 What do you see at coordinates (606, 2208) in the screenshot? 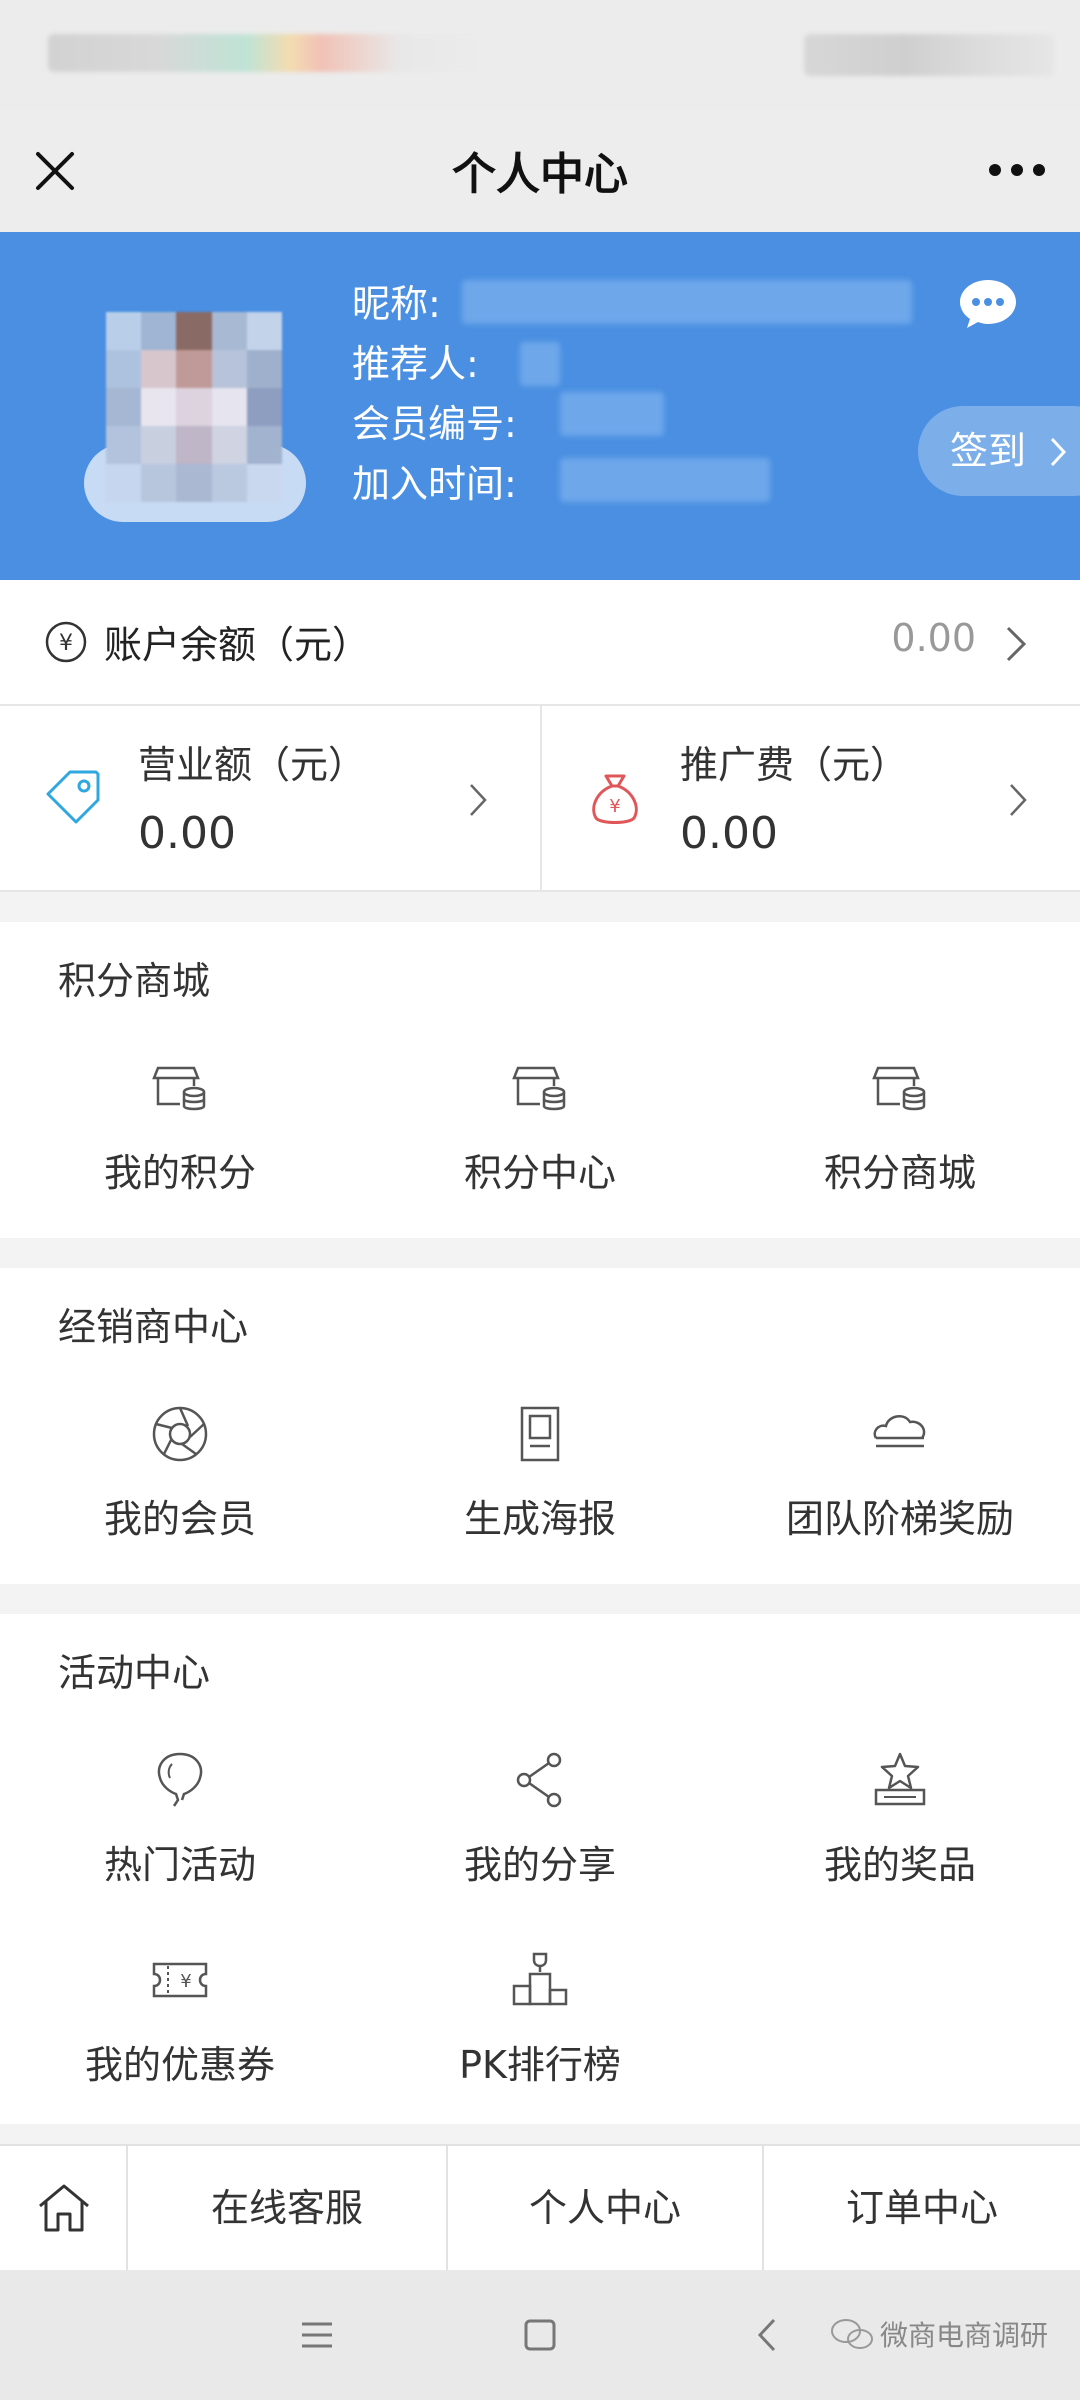
I see `tab-personal-center: 个人中心` at bounding box center [606, 2208].